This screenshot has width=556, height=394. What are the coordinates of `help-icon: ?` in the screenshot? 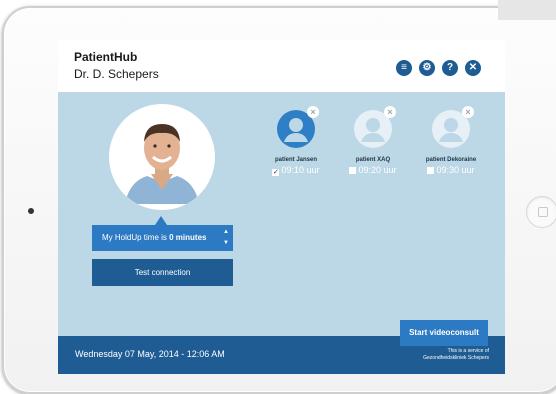 It's located at (450, 68).